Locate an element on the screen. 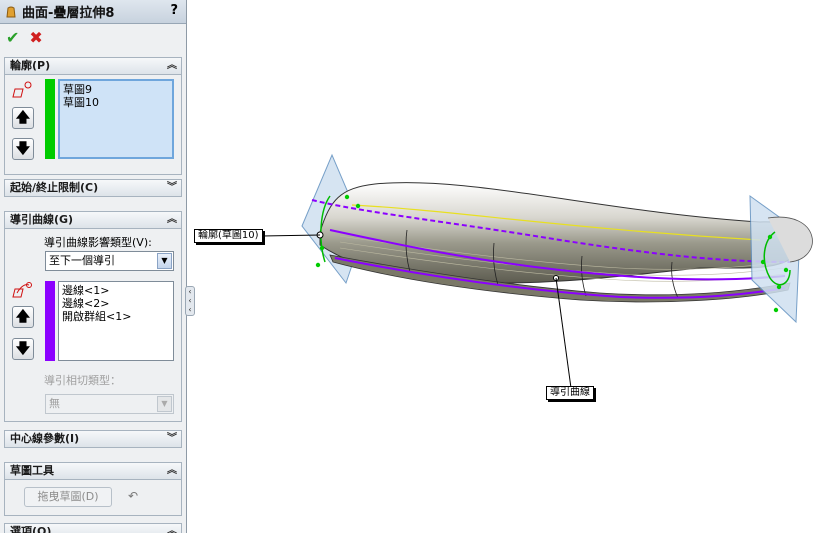 The image size is (840, 533). tangency-type-dropdown: 無 ▼ is located at coordinates (109, 404).